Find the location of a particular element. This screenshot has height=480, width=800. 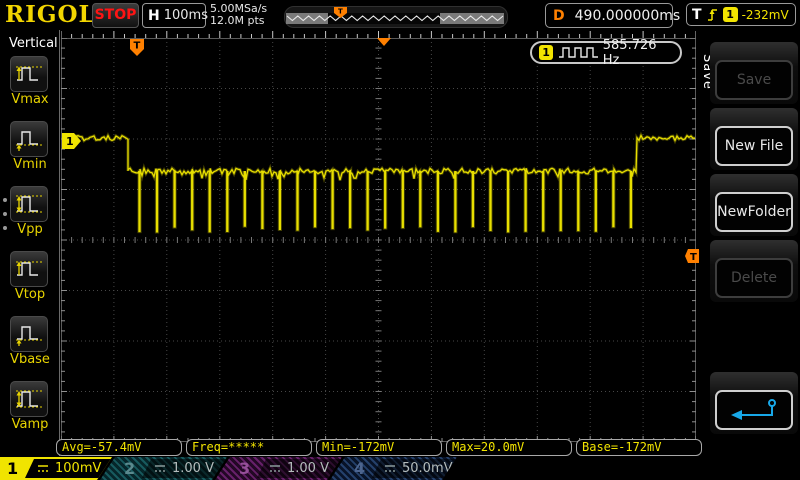

measure-item-vamp: Vamp is located at coordinates (30, 406).